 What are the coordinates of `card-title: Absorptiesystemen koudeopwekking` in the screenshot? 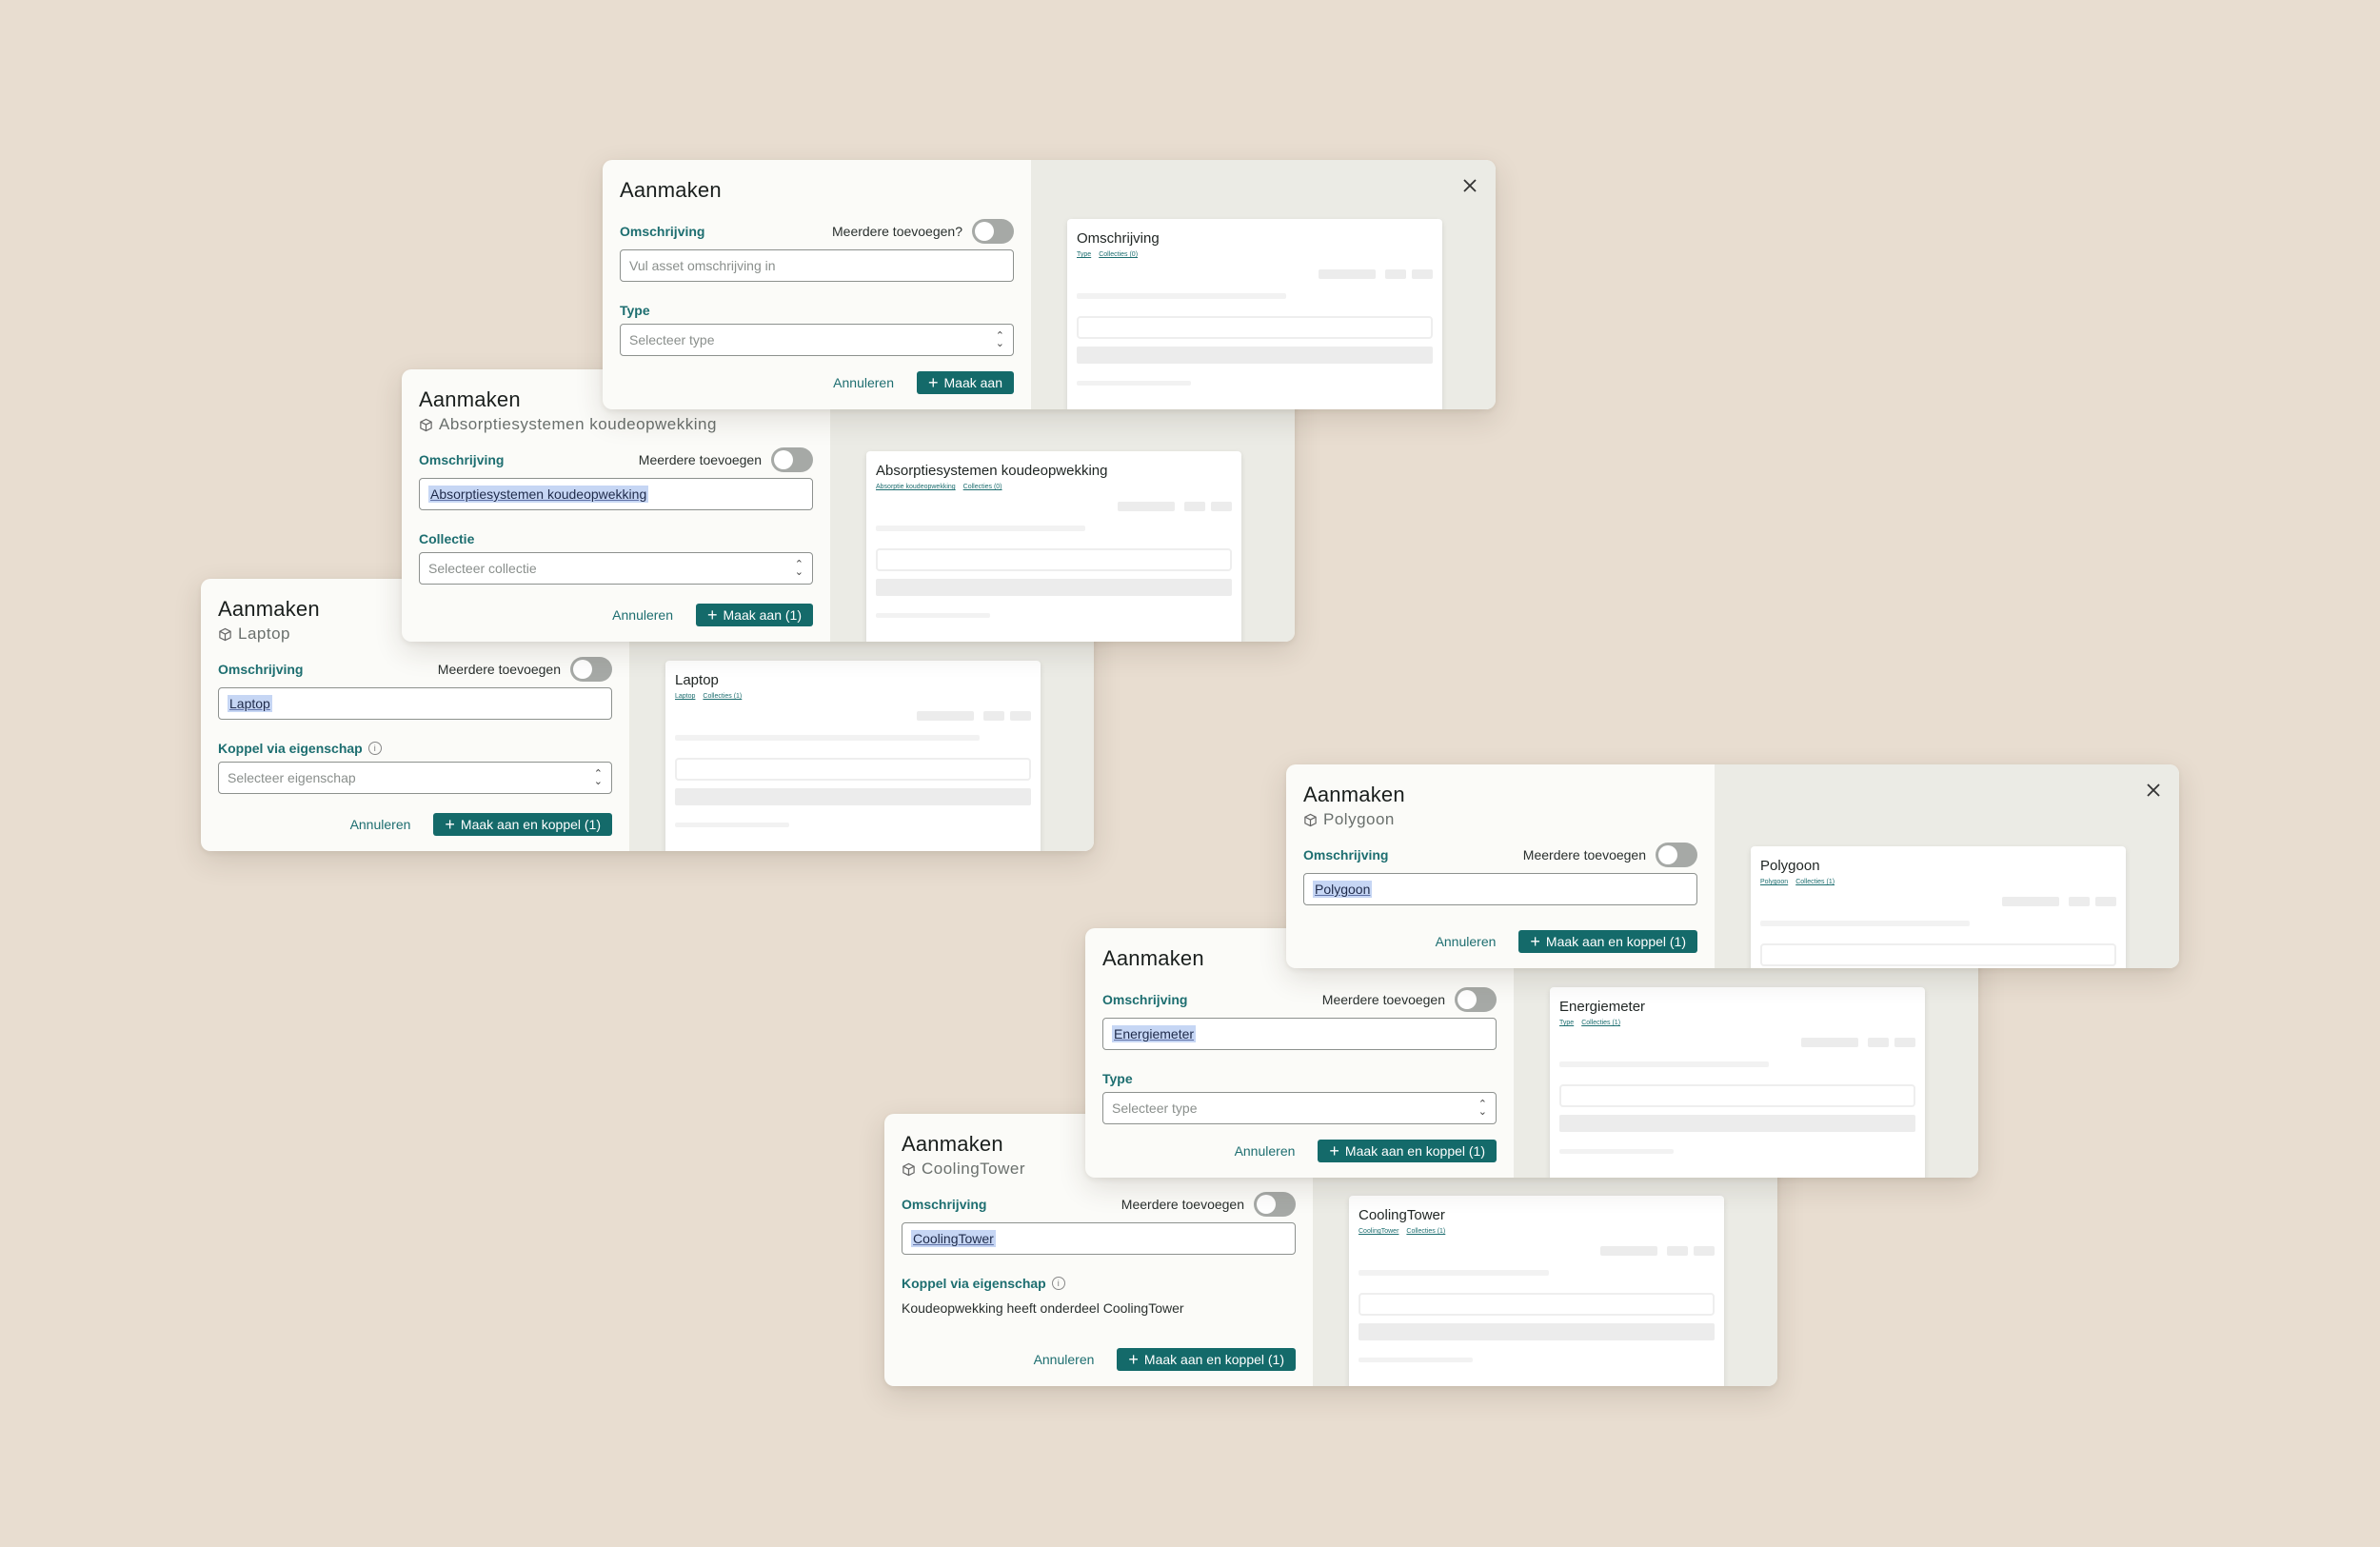 It's located at (992, 471).